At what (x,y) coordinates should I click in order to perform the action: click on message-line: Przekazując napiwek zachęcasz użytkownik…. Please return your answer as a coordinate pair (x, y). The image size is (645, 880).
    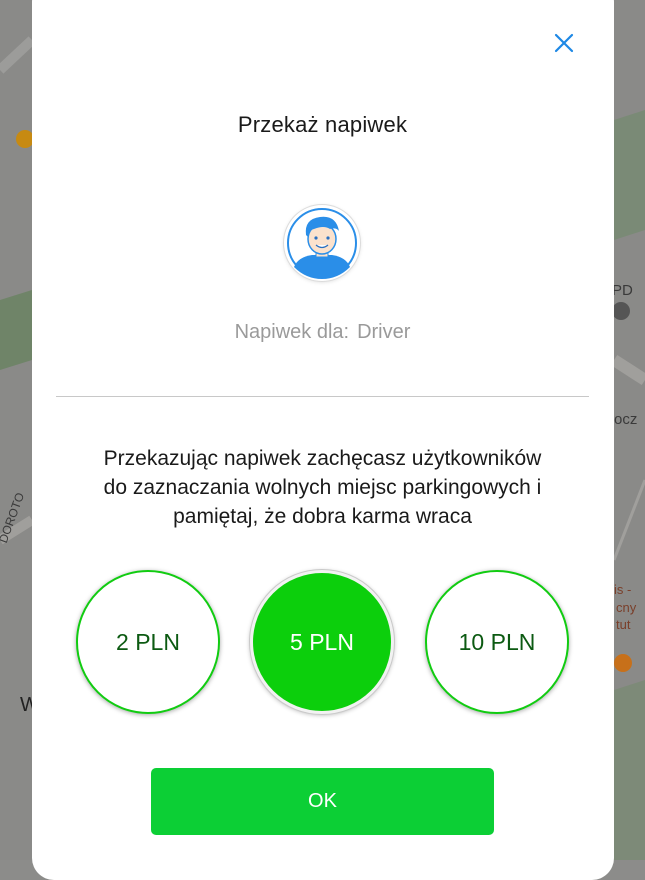
    Looking at the image, I should click on (322, 458).